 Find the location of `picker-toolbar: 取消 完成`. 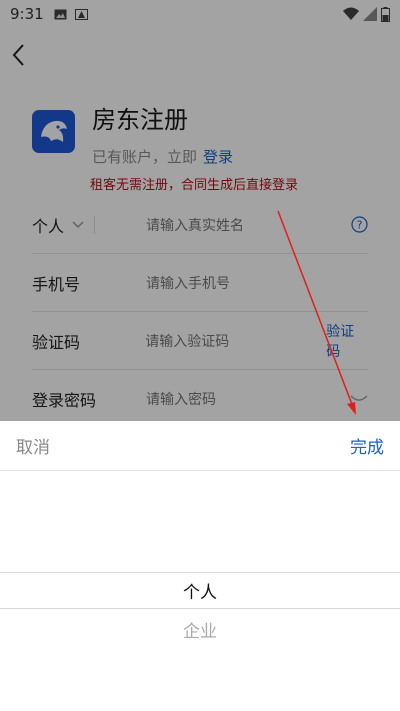

picker-toolbar: 取消 完成 is located at coordinates (200, 446).